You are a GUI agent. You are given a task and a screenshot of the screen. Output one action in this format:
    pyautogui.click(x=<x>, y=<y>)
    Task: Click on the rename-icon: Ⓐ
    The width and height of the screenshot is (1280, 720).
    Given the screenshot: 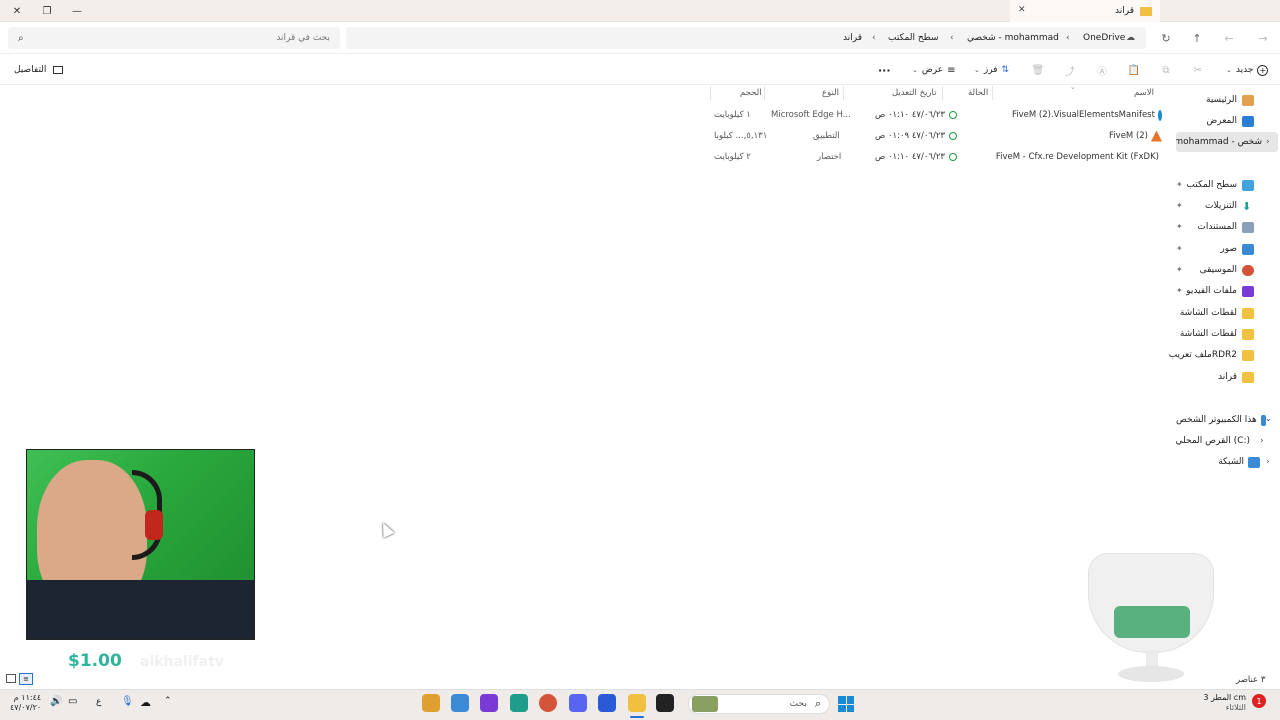 What is the action you would take?
    pyautogui.click(x=1102, y=70)
    